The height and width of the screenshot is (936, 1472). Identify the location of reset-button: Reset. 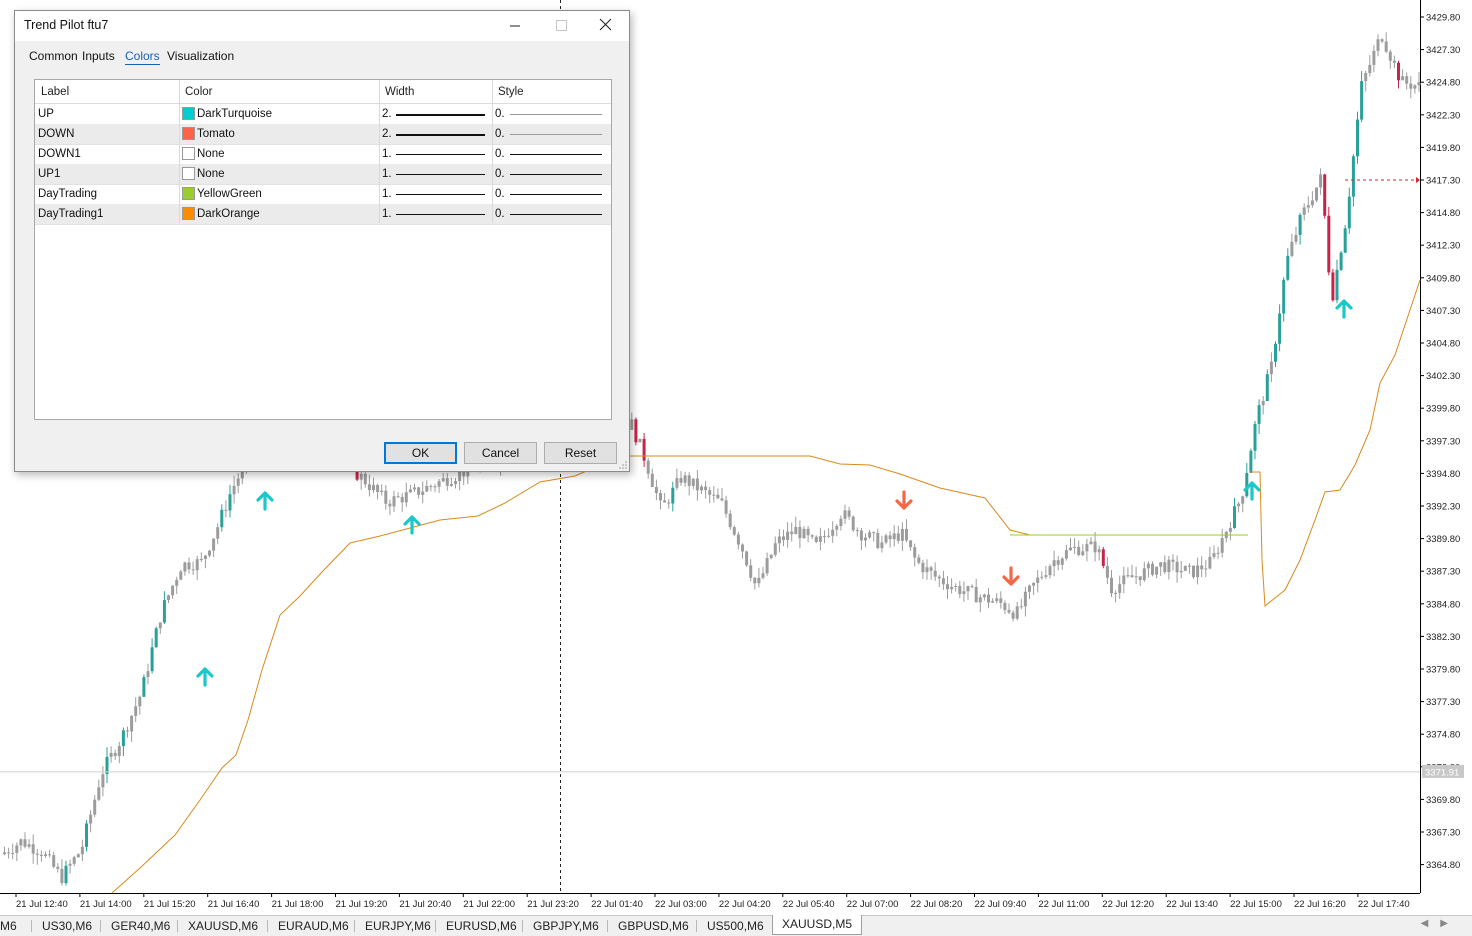
(580, 453).